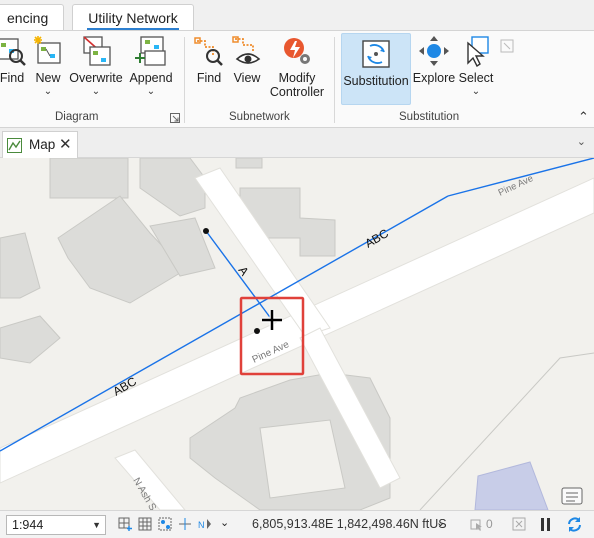 The height and width of the screenshot is (538, 594). What do you see at coordinates (434, 51) in the screenshot?
I see `explore-icon` at bounding box center [434, 51].